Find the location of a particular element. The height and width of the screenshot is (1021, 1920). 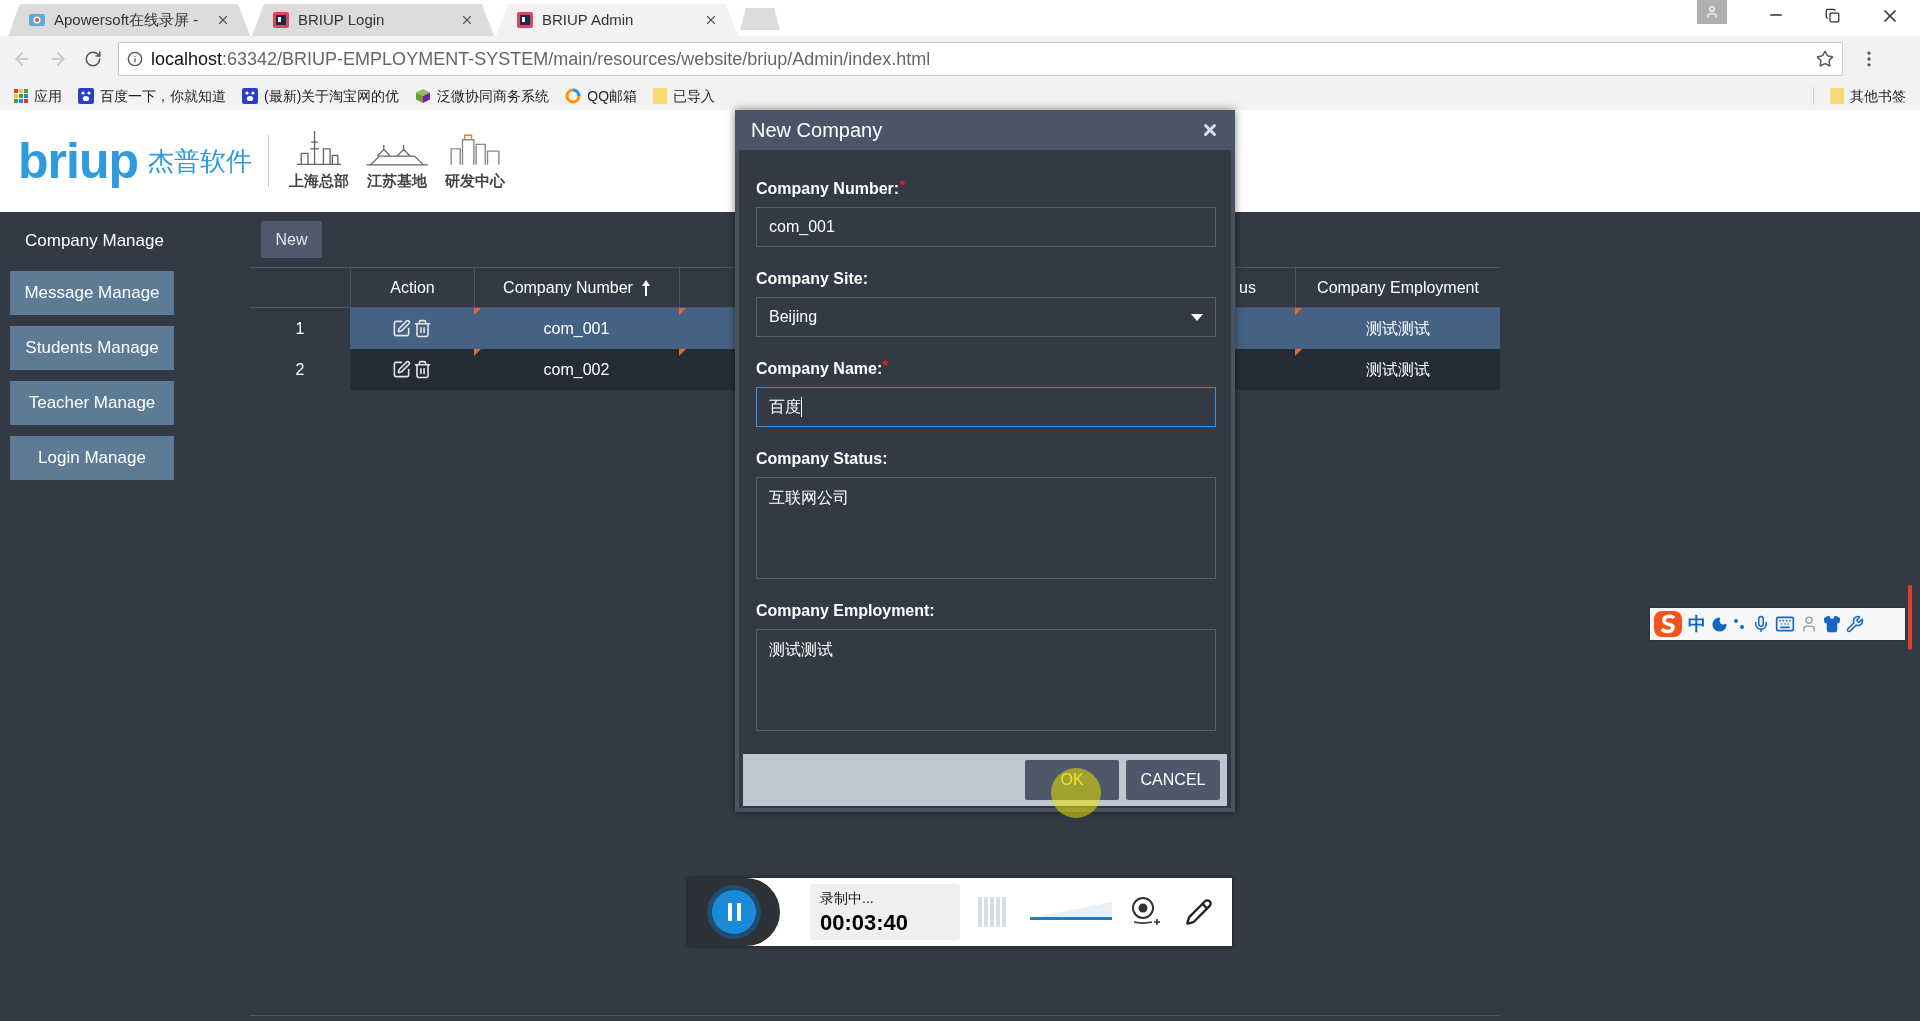

logo-text: briup is located at coordinates (78, 161).